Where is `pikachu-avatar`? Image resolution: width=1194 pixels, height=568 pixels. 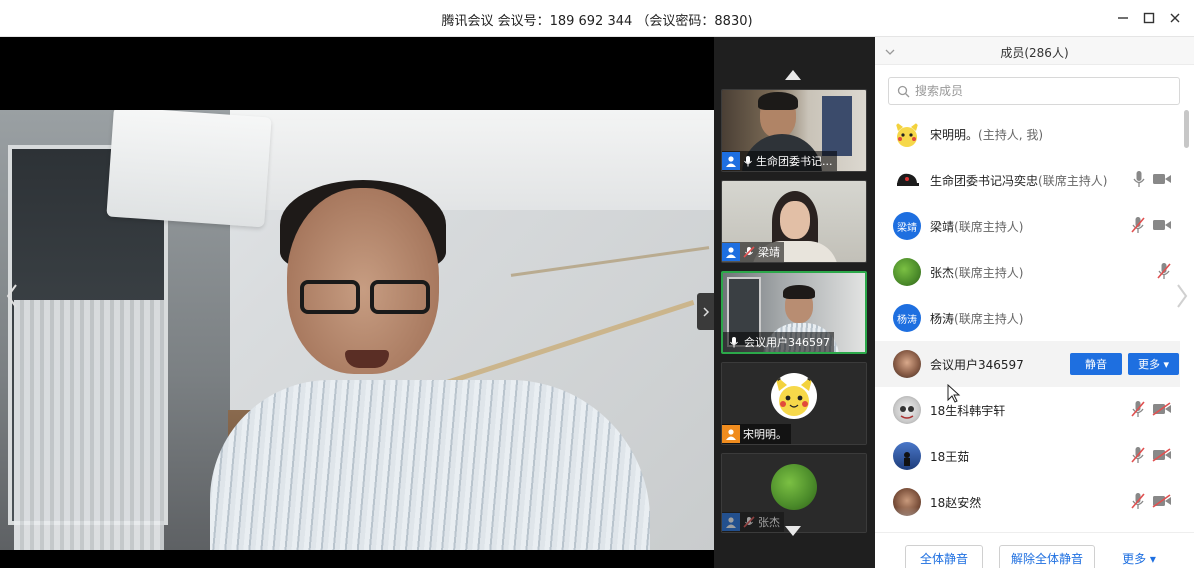
pikachu-avatar is located at coordinates (794, 396).